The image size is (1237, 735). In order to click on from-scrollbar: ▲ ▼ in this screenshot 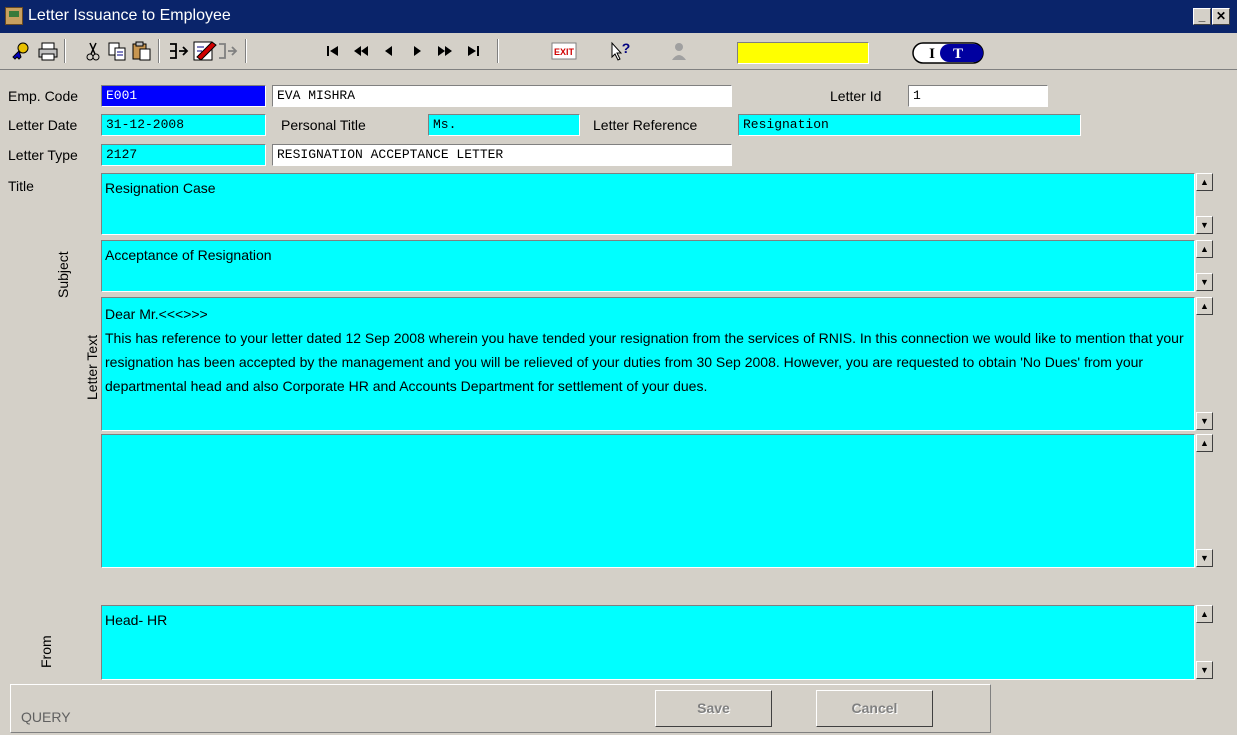, I will do `click(1204, 642)`.